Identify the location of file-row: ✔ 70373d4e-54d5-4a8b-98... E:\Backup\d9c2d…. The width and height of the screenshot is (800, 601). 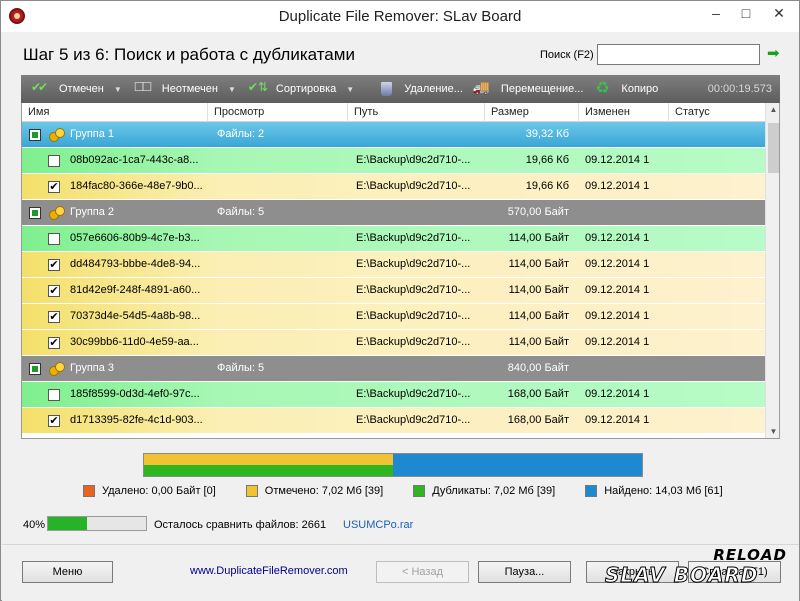
(393, 317).